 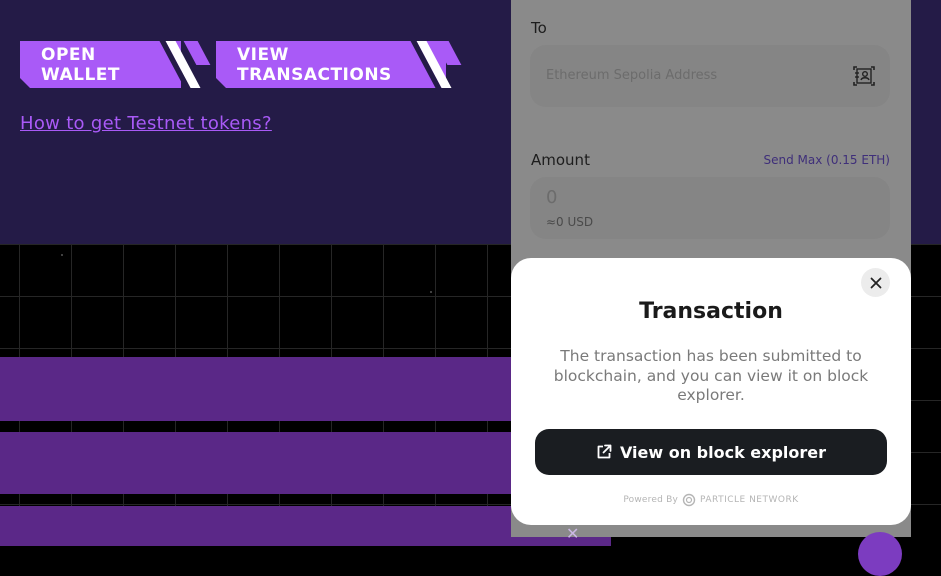 I want to click on open-wallet-button: OPEN WALLET, so click(x=115, y=64).